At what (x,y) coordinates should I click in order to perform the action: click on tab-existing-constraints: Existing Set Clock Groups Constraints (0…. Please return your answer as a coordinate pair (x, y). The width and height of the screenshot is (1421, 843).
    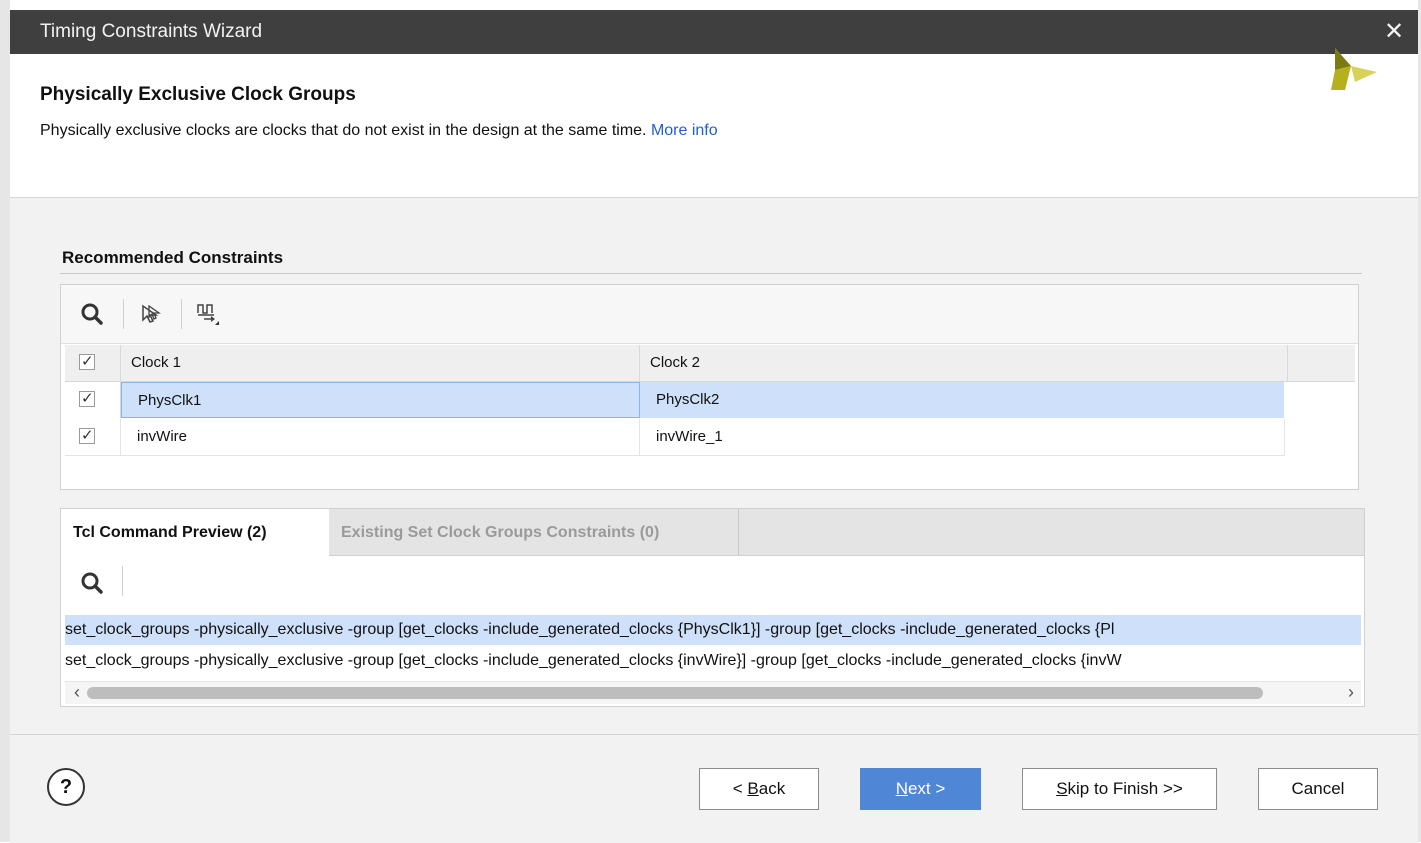
    Looking at the image, I should click on (534, 532).